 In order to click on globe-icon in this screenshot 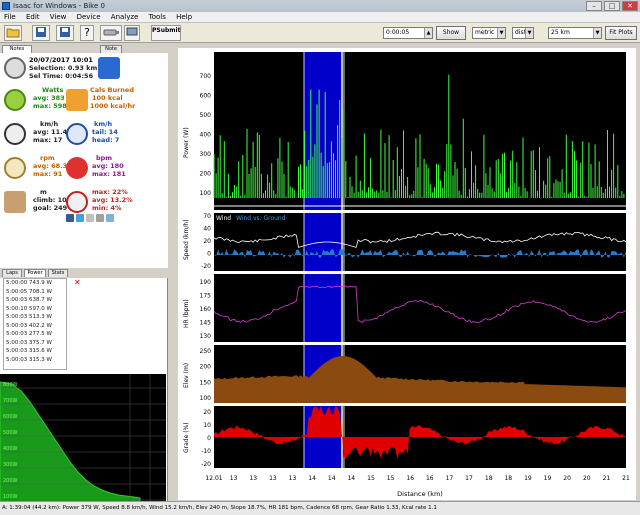, I will do `click(110, 218)`.